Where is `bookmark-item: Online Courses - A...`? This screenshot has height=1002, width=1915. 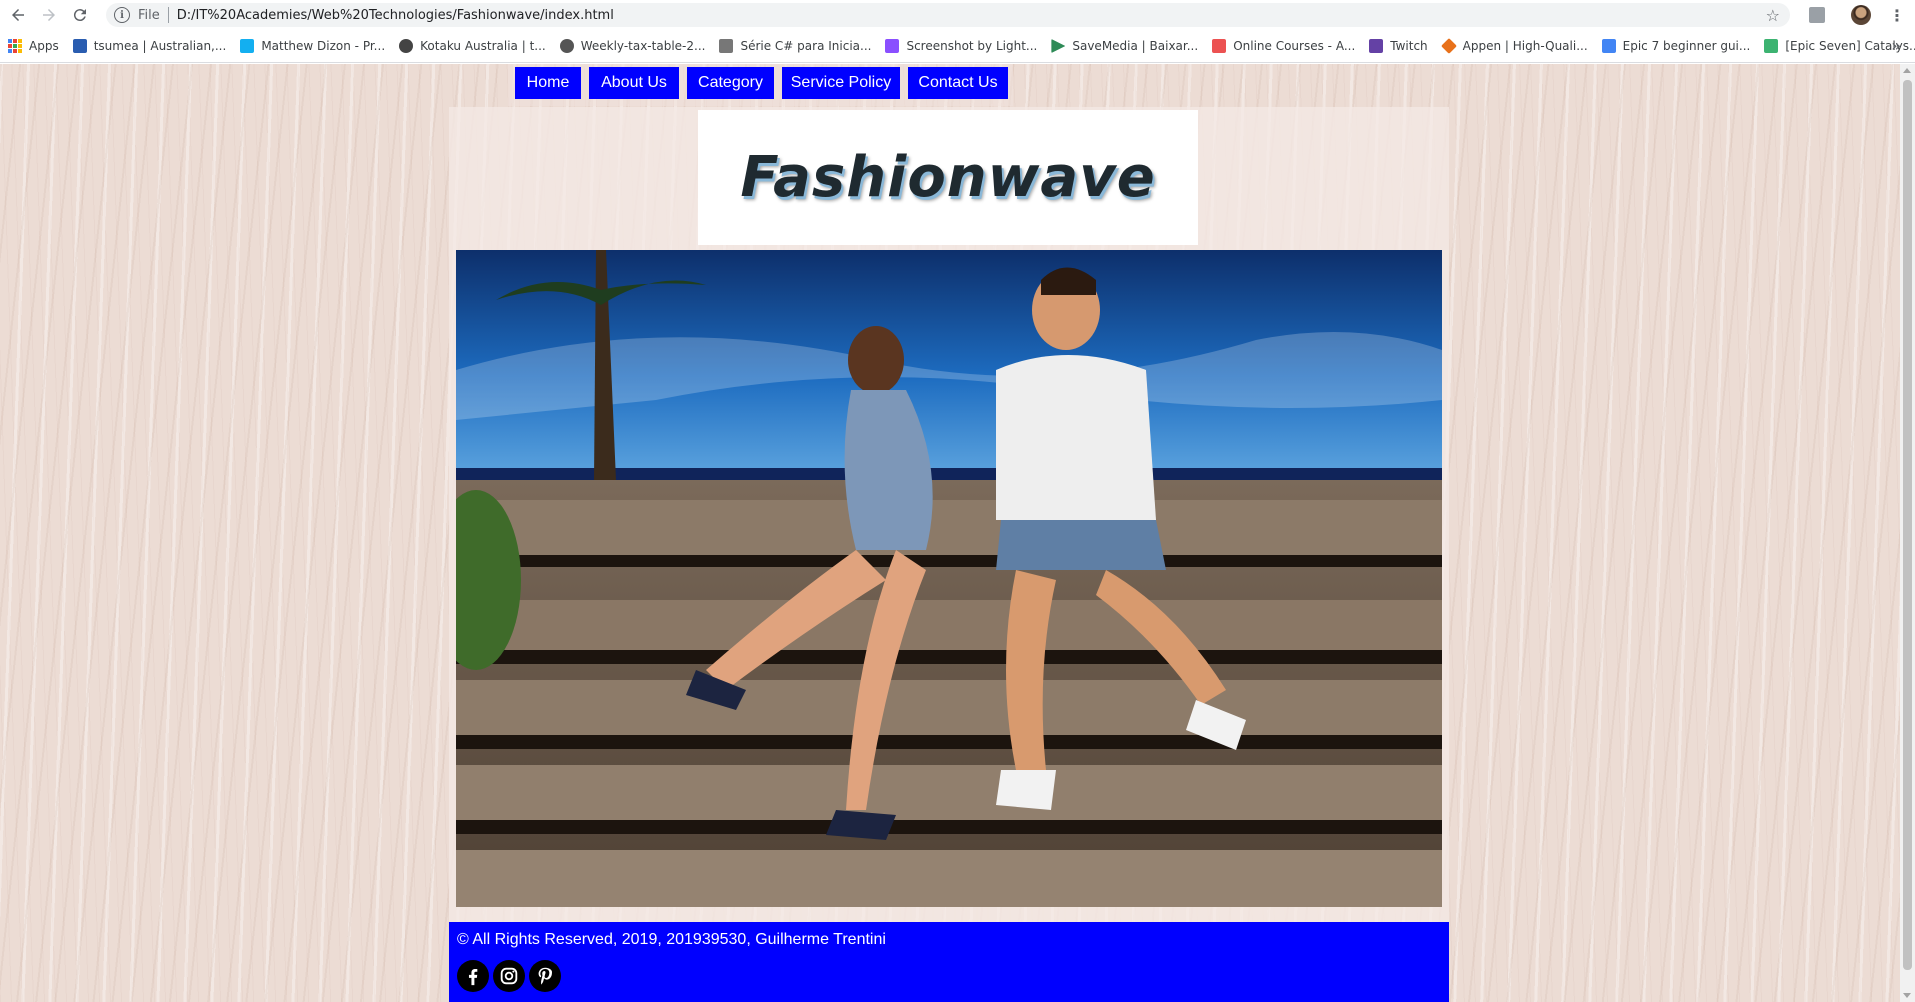
bookmark-item: Online Courses - A... is located at coordinates (1283, 46).